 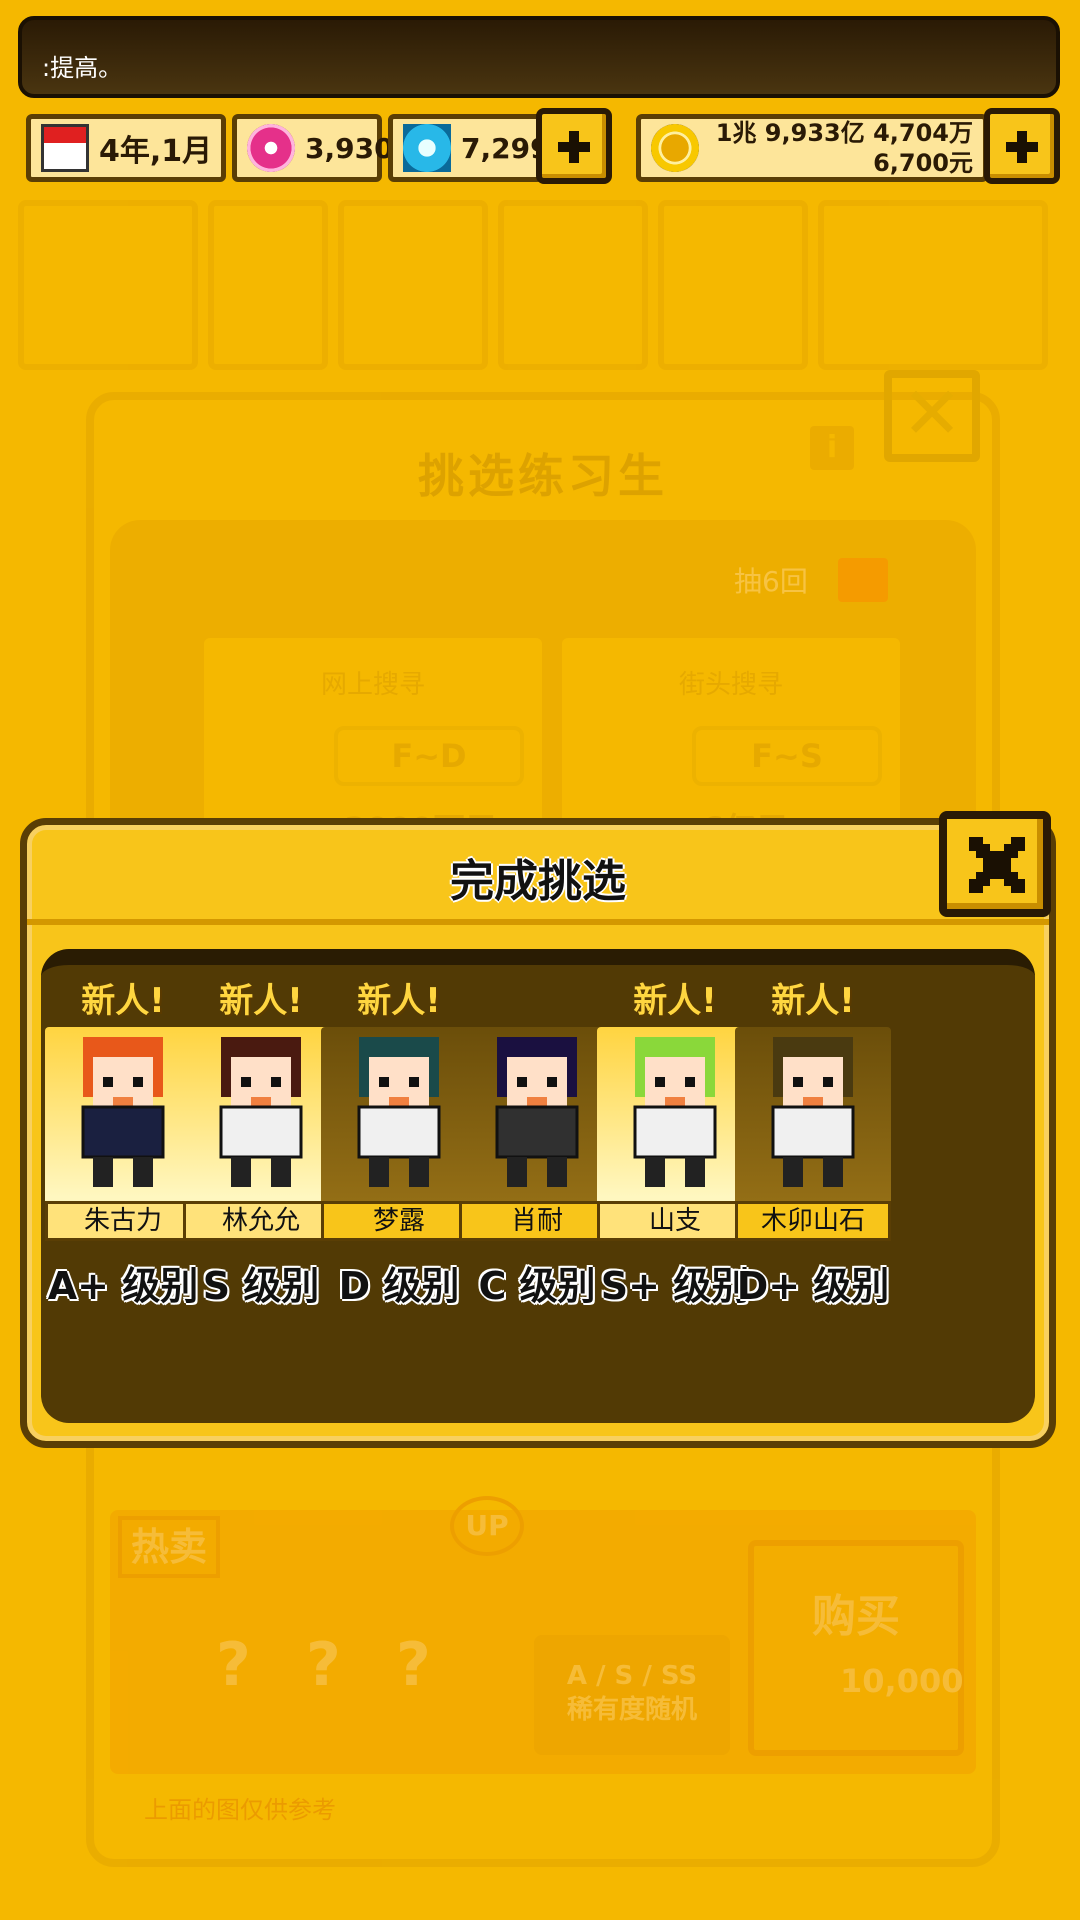 I want to click on calendar-icon, so click(x=65, y=148).